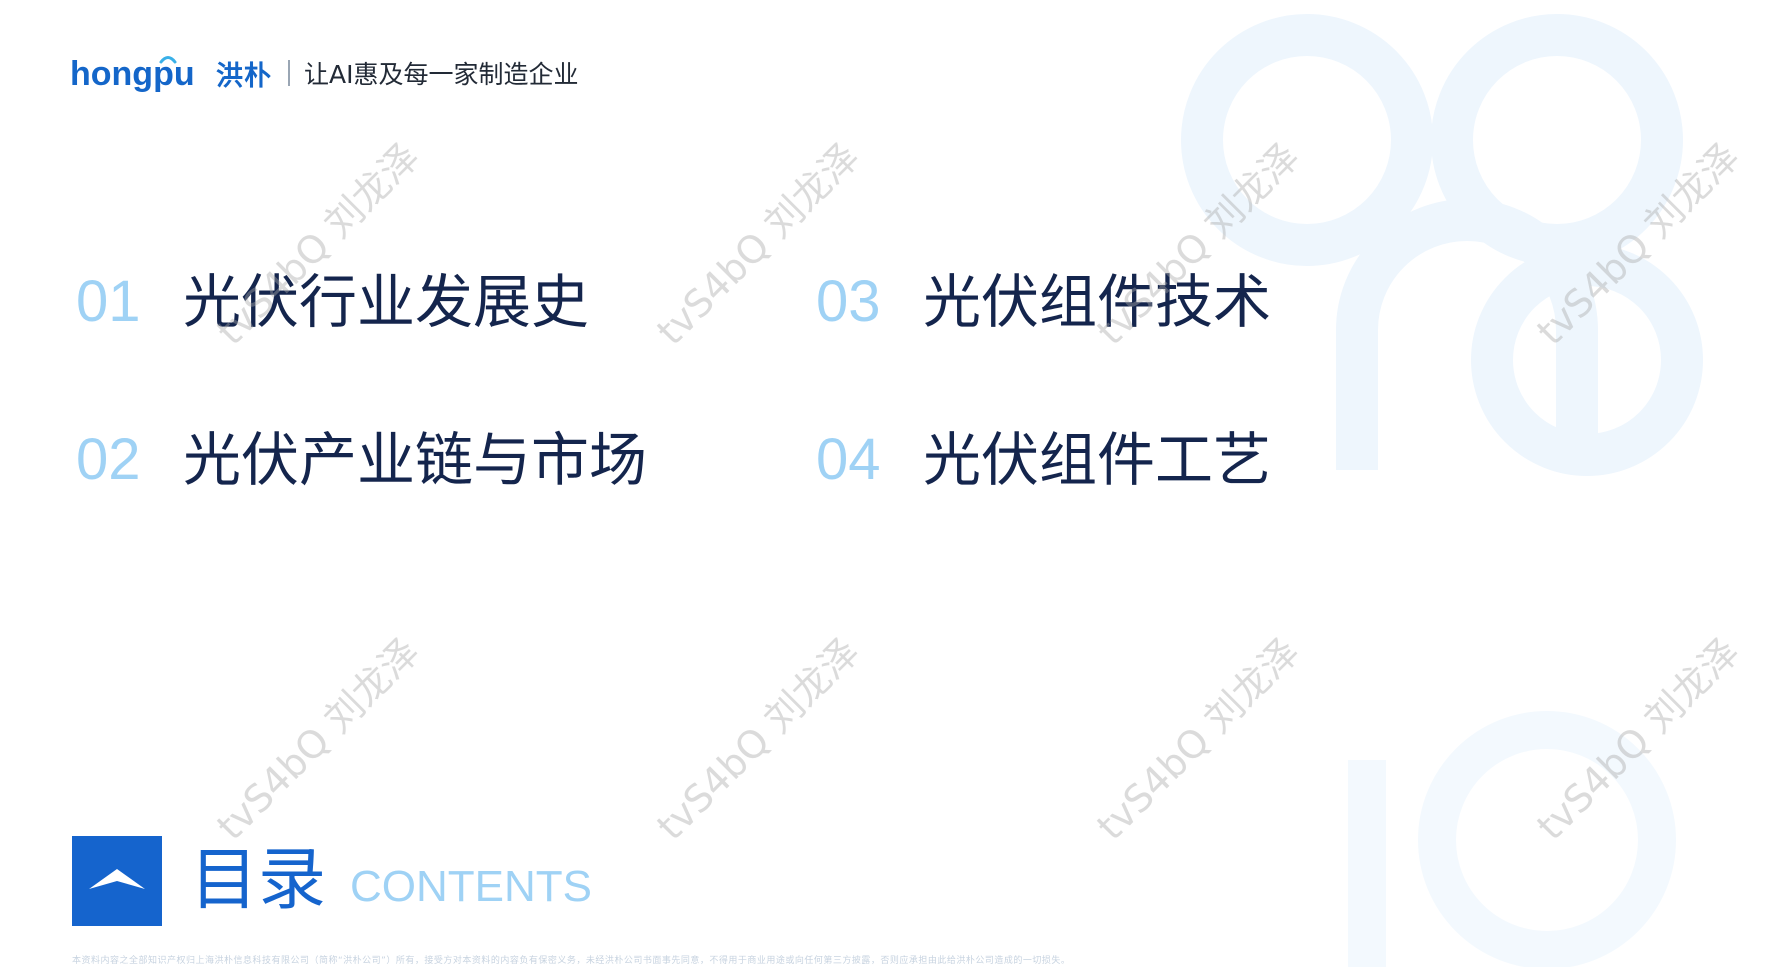 This screenshot has width=1767, height=967. I want to click on toc-title: 光伏产业链与市场, so click(415, 460).